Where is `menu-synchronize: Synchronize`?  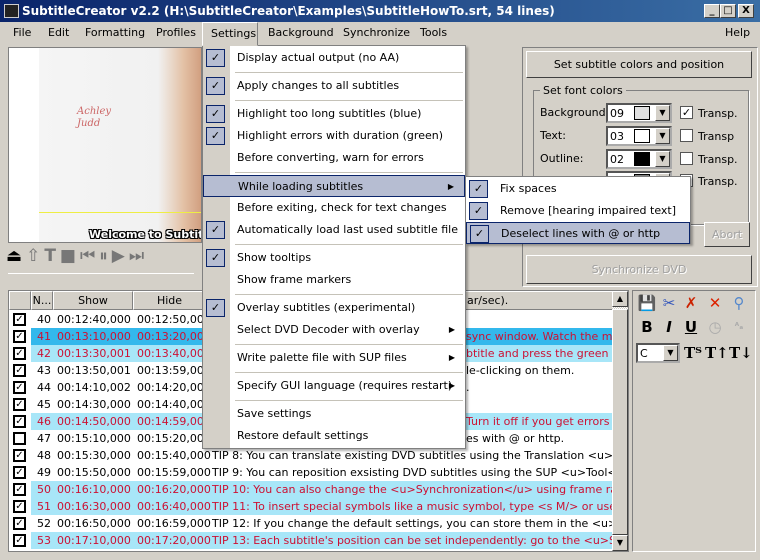 menu-synchronize: Synchronize is located at coordinates (376, 32).